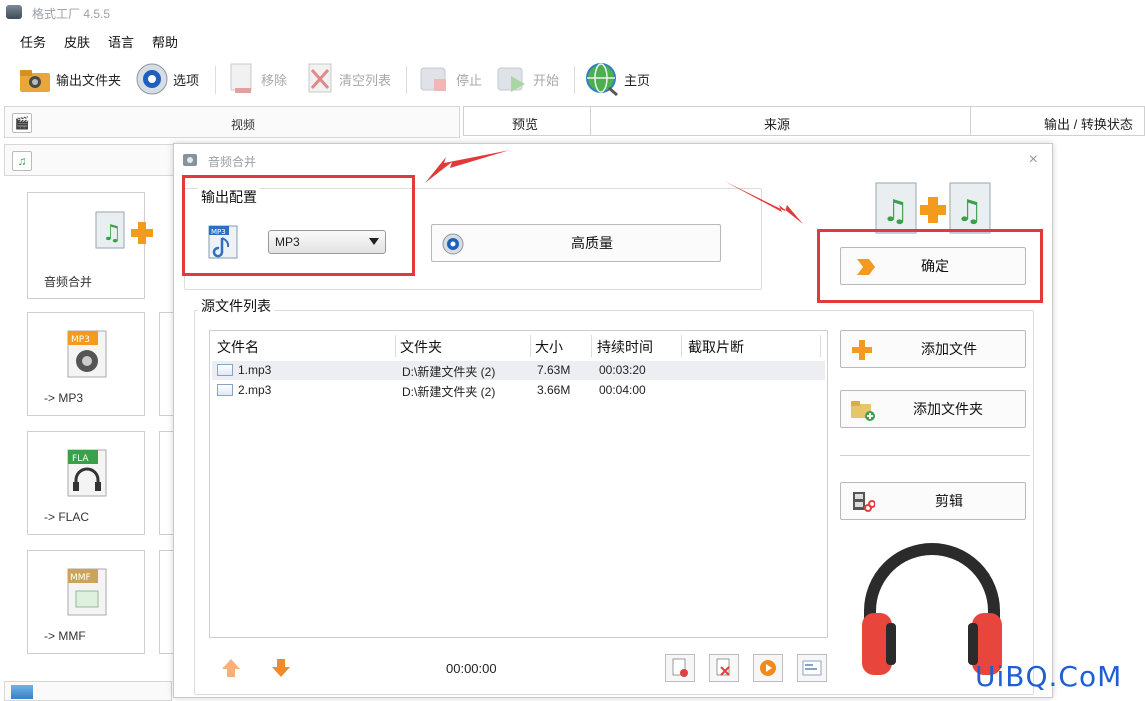 Image resolution: width=1145 pixels, height=701 pixels. Describe the element at coordinates (89, 160) in the screenshot. I see `category-audio: ♫` at that location.